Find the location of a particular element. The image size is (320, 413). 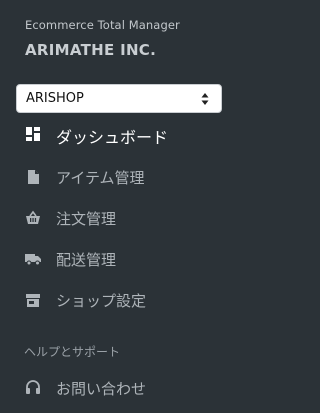

shopping-basket-icon is located at coordinates (33, 217).